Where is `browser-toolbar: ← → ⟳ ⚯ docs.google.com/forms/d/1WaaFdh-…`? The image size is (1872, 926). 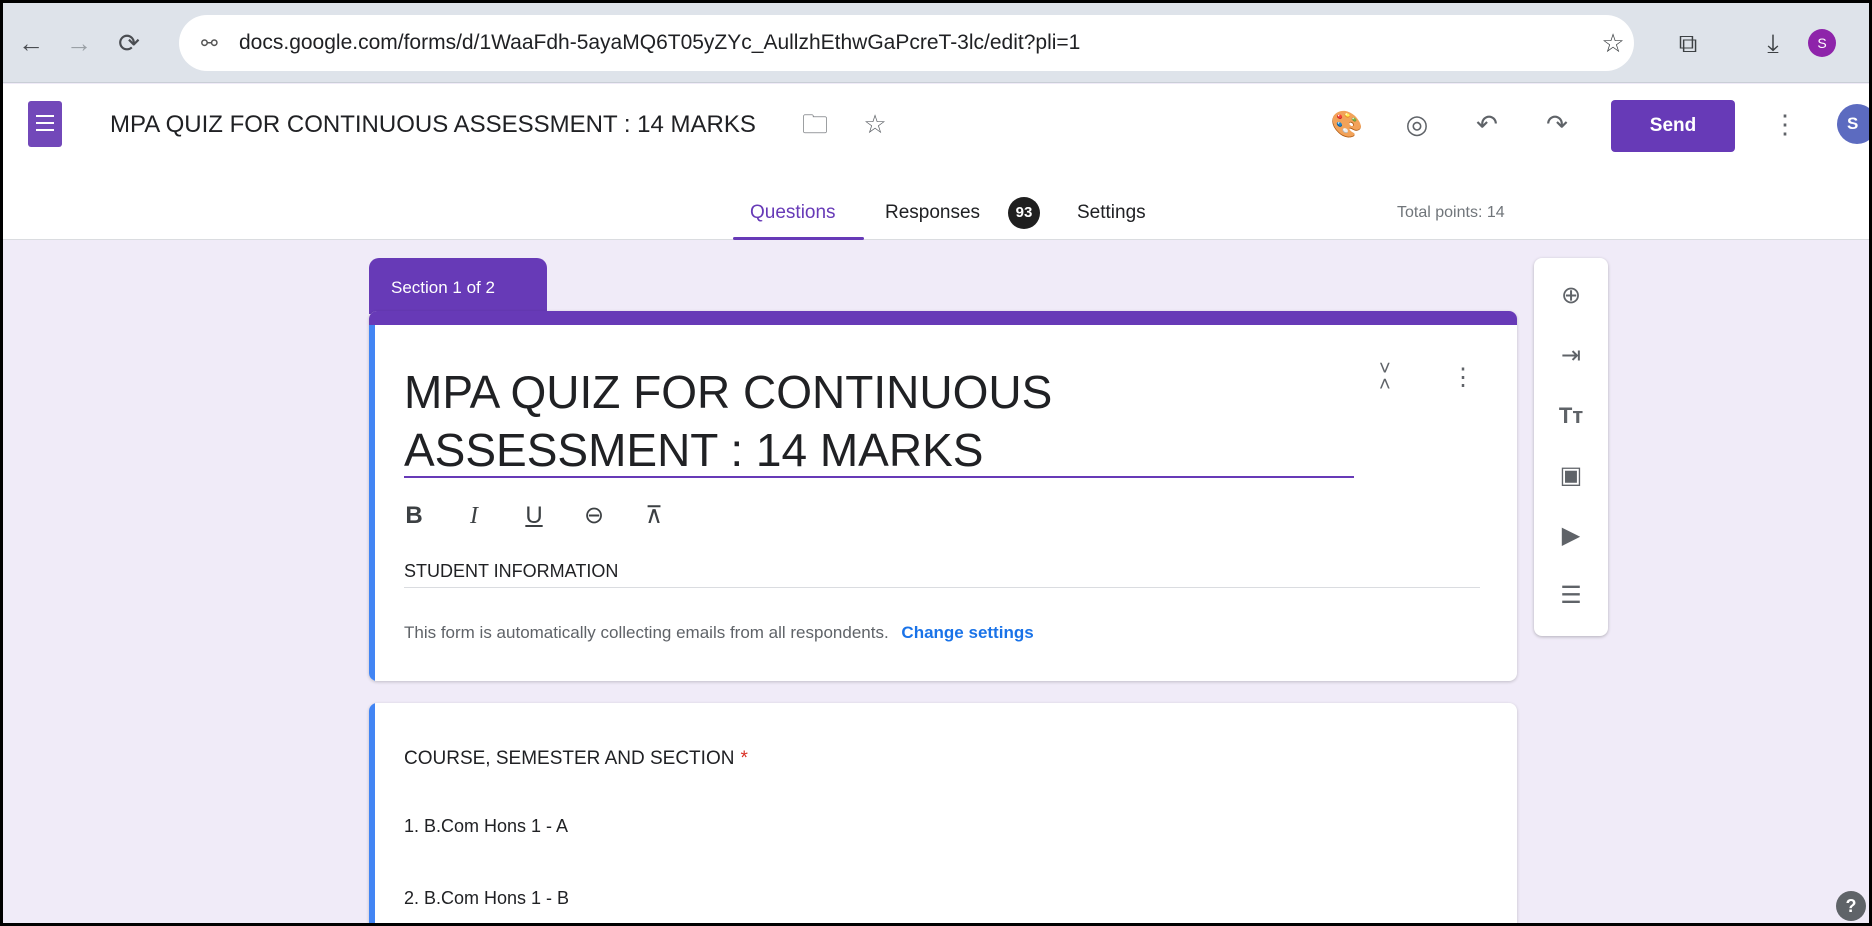 browser-toolbar: ← → ⟳ ⚯ docs.google.com/forms/d/1WaaFdh-… is located at coordinates (936, 43).